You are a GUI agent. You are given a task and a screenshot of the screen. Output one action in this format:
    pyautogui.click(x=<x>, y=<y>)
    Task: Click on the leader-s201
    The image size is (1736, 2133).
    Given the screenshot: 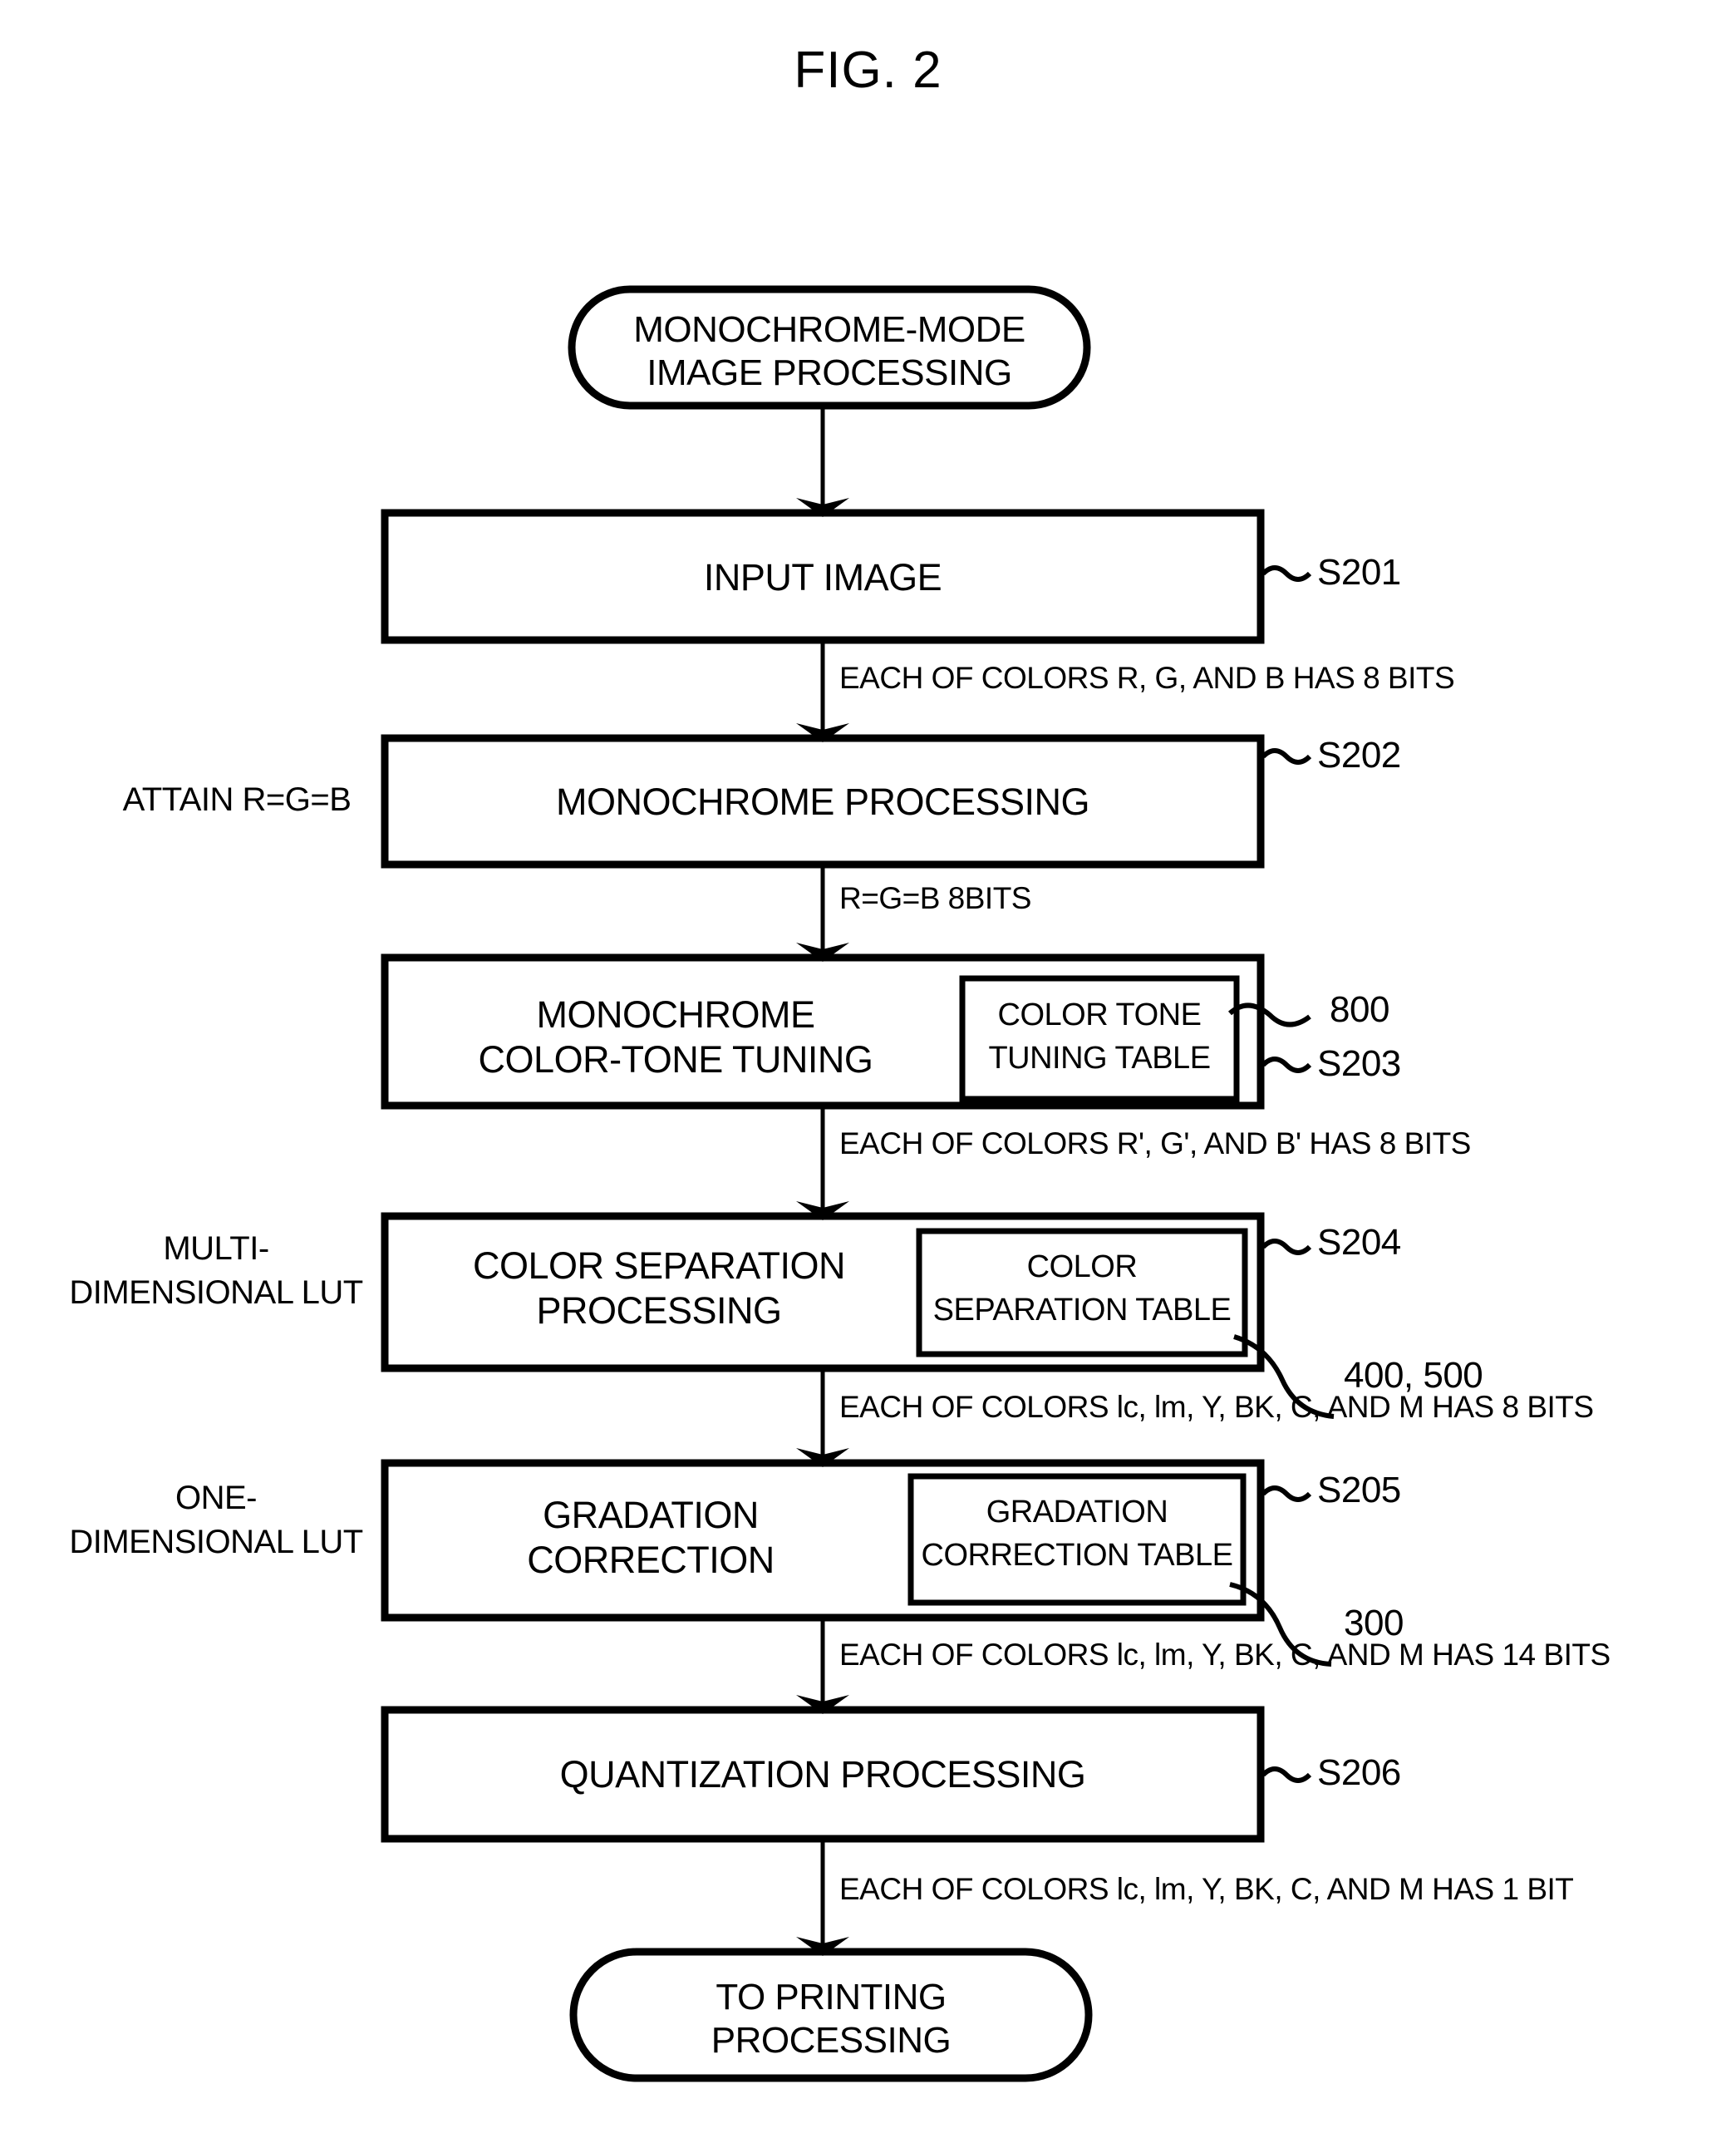 What is the action you would take?
    pyautogui.click(x=1286, y=573)
    